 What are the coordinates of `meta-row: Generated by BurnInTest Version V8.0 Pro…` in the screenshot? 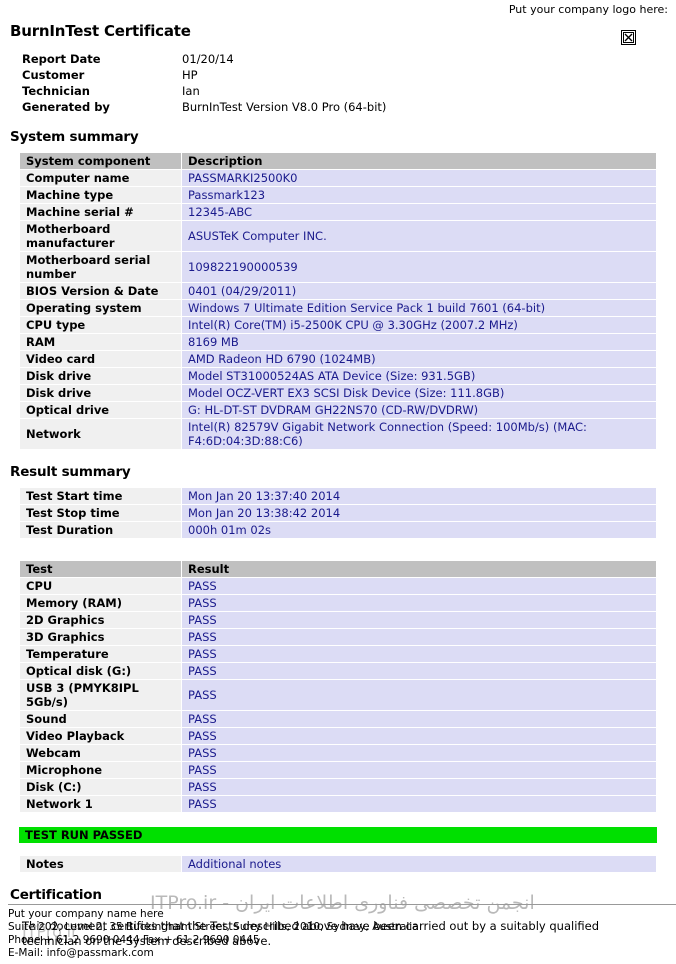 It's located at (349, 107).